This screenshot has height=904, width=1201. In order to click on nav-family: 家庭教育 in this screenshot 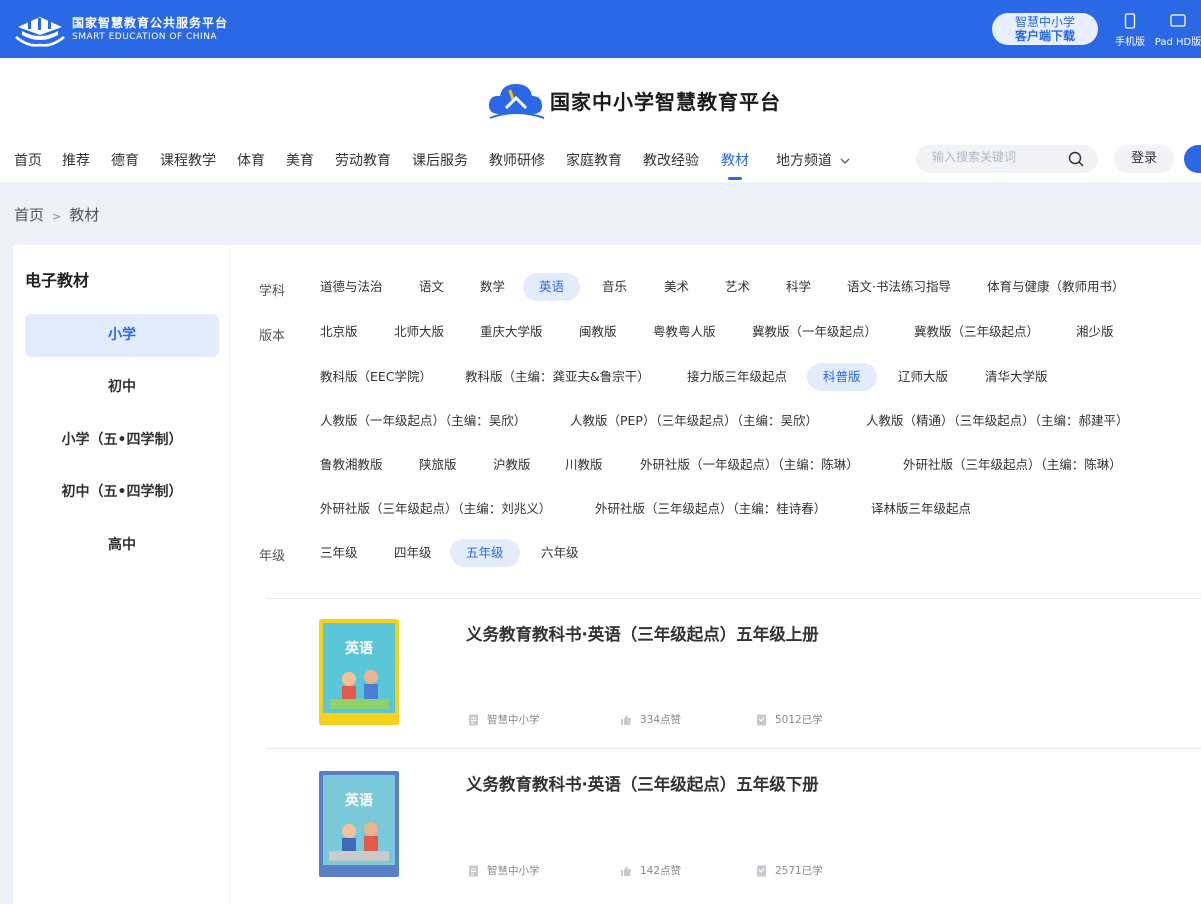, I will do `click(594, 160)`.